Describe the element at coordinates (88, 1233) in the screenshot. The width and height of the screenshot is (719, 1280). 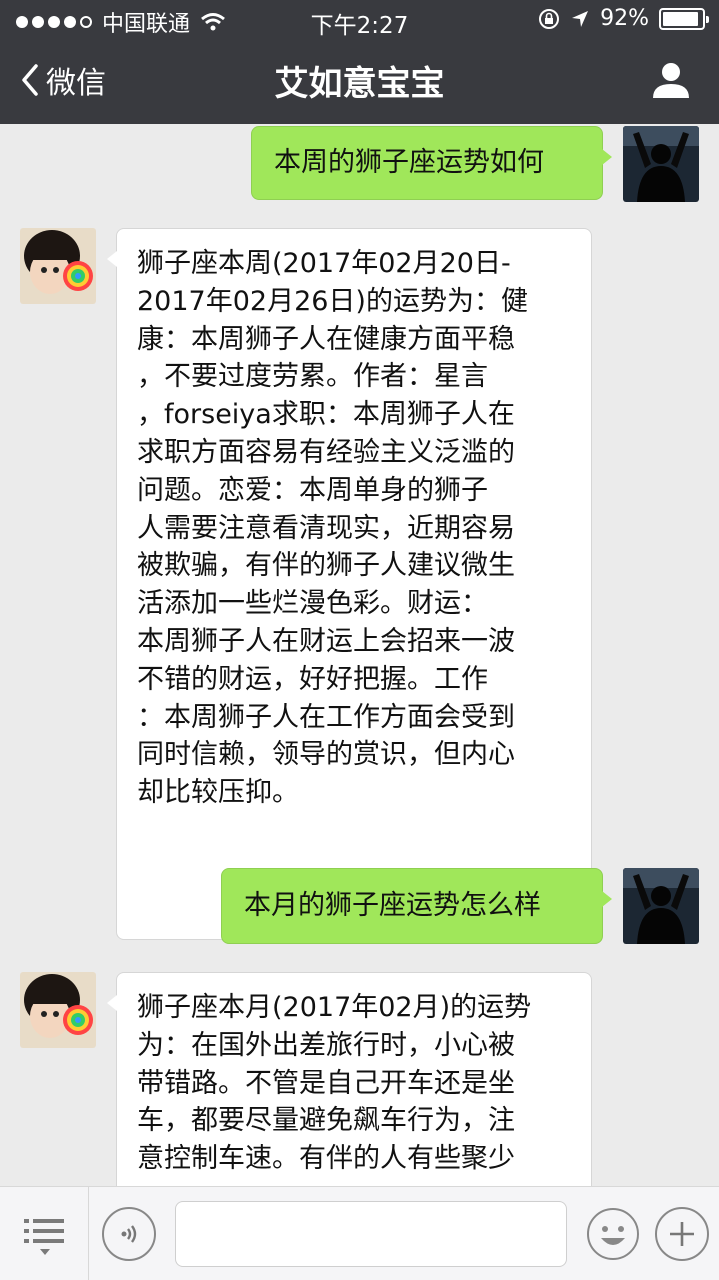
I see `divider` at that location.